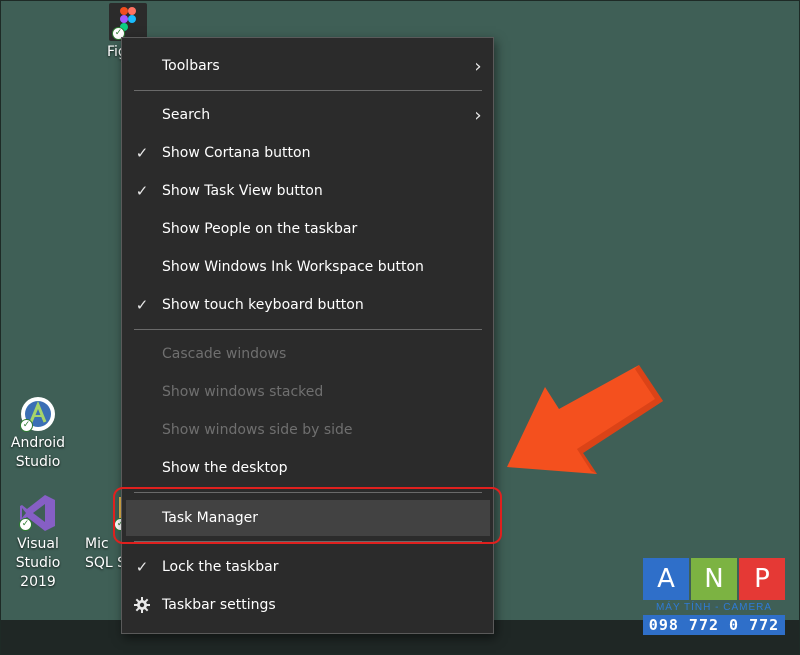 Image resolution: width=800 pixels, height=655 pixels. I want to click on anp-logo: A N P MÁY TÍNH - CAMERA 098 772 0 772, so click(714, 600).